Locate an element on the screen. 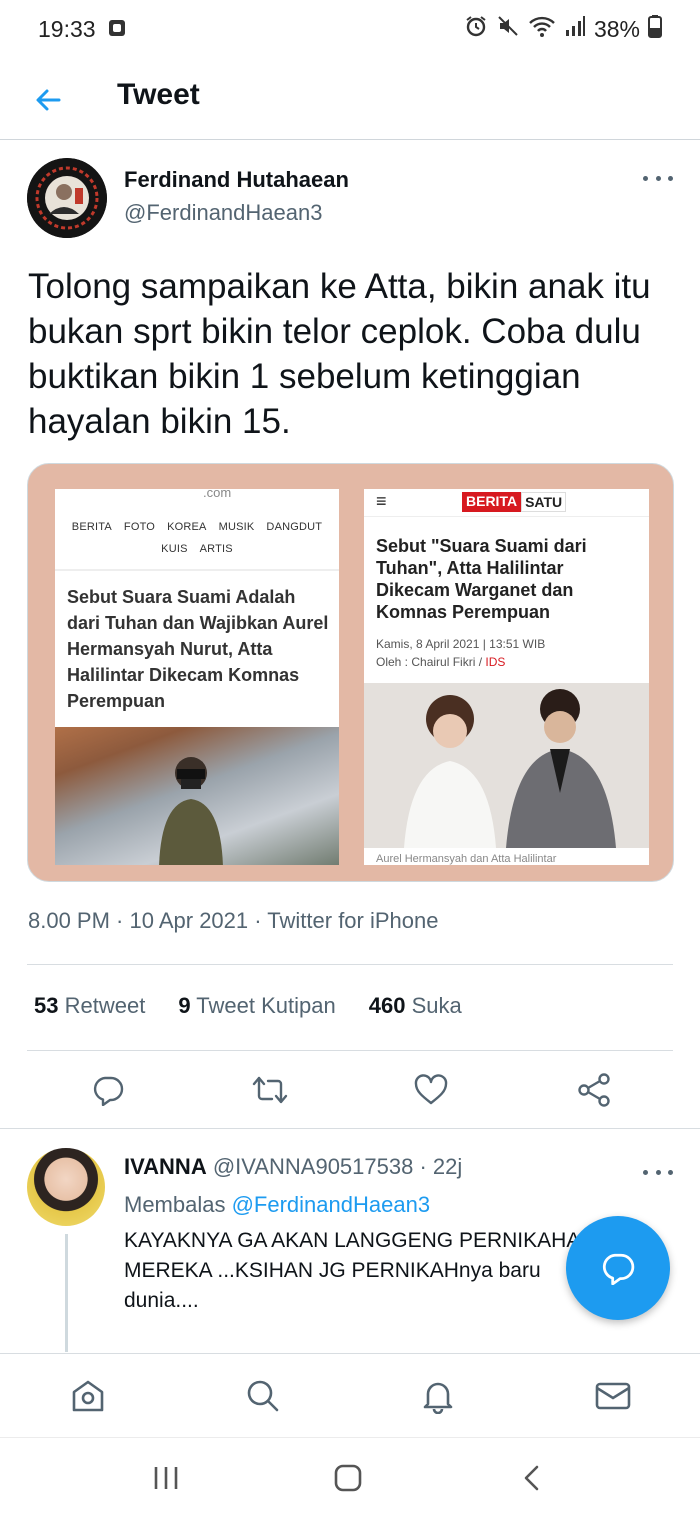  chevron-left-icon is located at coordinates (531, 1478).